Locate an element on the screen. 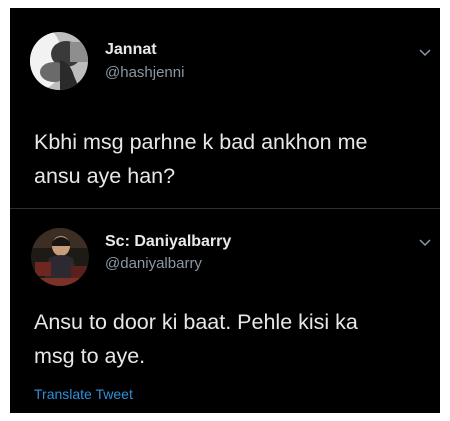 This screenshot has width=450, height=421. display-name: Sc: Daniyalbarry is located at coordinates (168, 242).